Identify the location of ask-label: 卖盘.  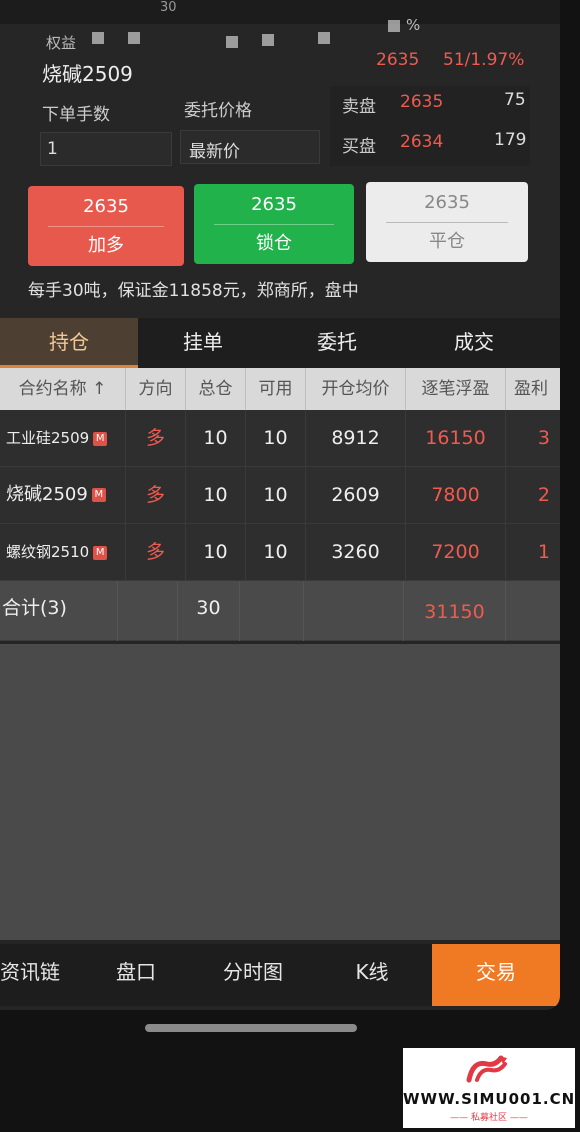
(359, 107).